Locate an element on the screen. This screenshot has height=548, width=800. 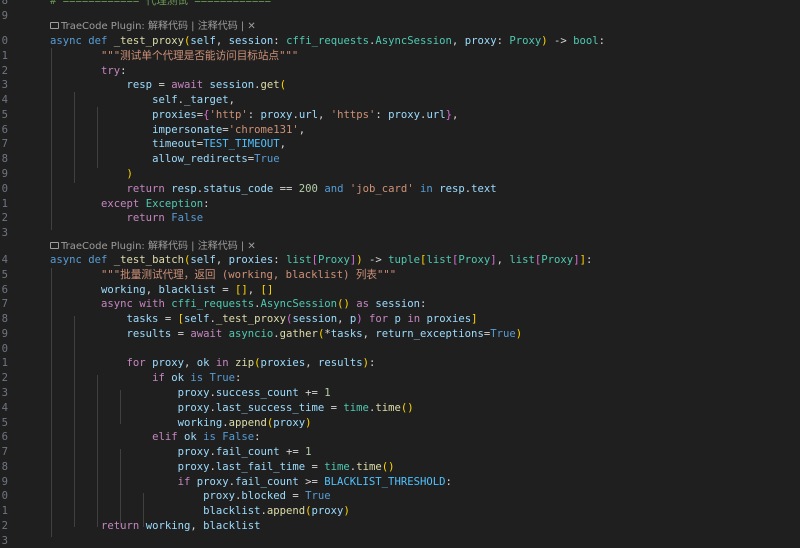
code-token: _target is located at coordinates (206, 100).